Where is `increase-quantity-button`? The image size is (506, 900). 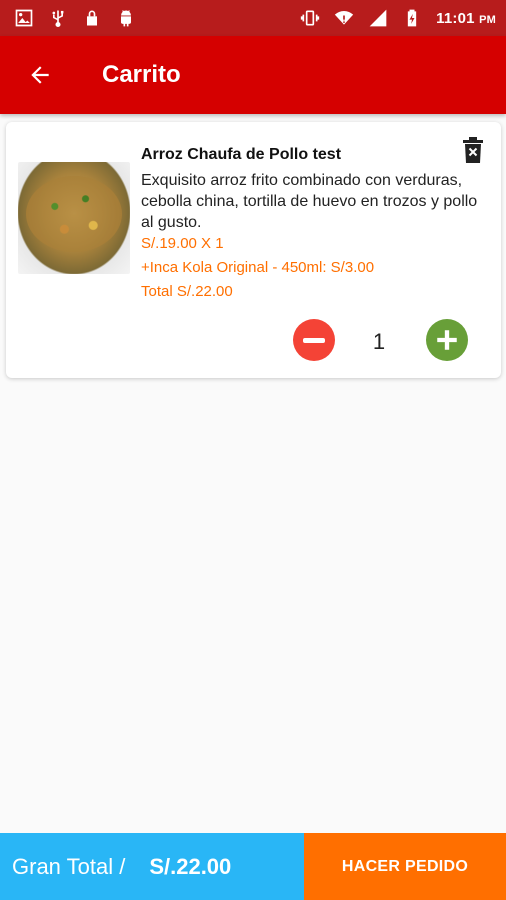
increase-quantity-button is located at coordinates (447, 340).